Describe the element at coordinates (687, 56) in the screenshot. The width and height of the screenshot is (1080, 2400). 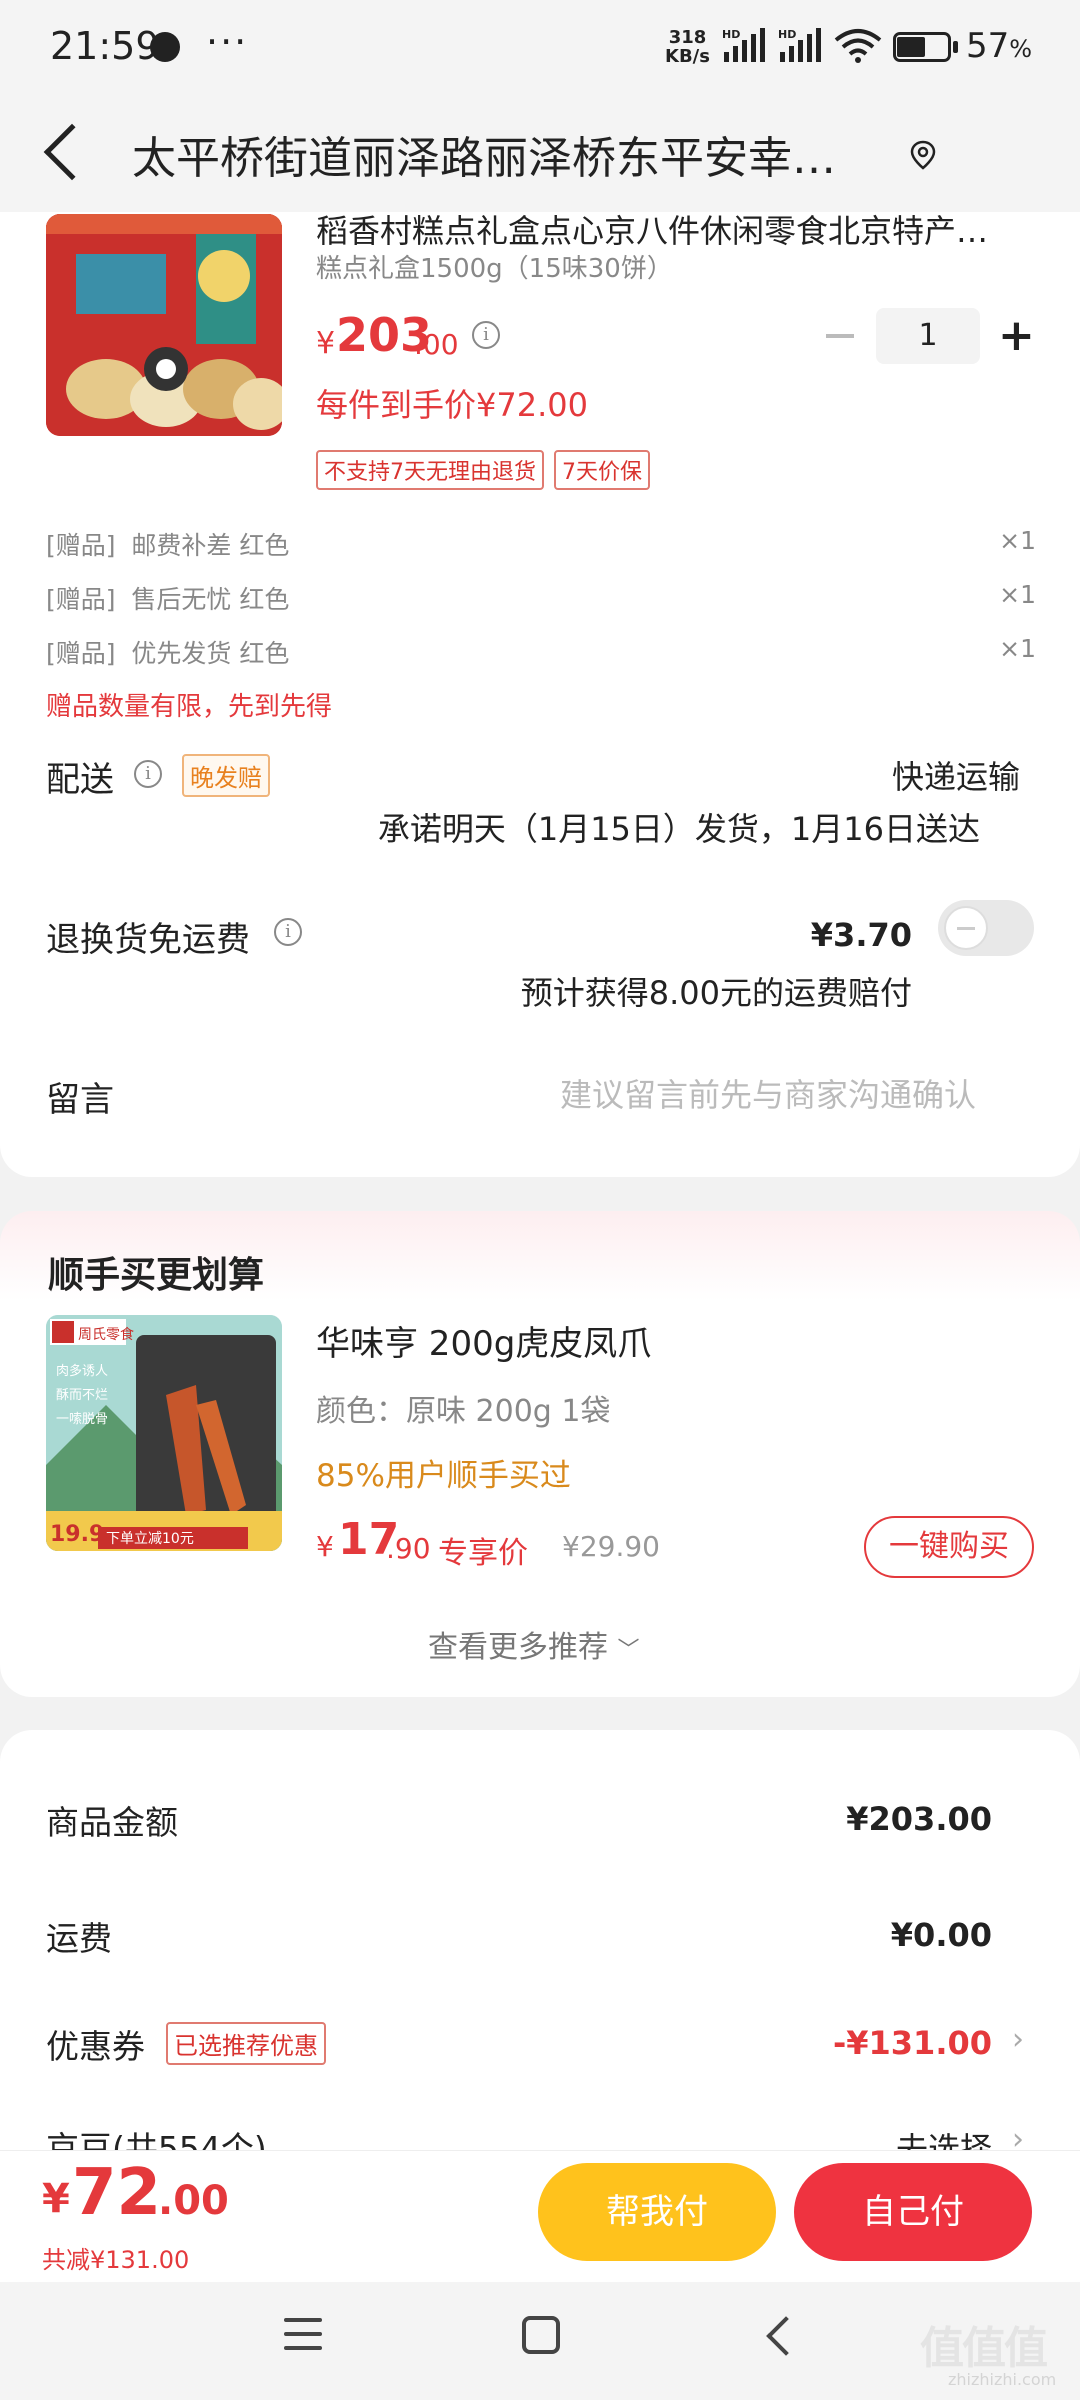
I see `network-speed-unit: KB/s` at that location.